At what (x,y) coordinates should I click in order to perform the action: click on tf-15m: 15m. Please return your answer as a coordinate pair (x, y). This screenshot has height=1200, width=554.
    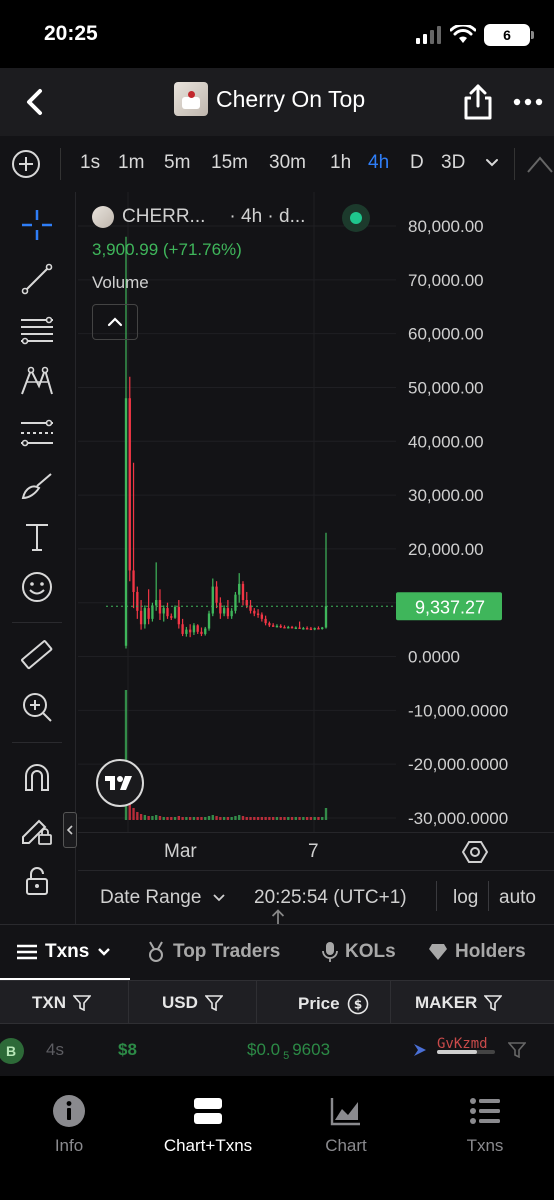
    Looking at the image, I should click on (229, 163).